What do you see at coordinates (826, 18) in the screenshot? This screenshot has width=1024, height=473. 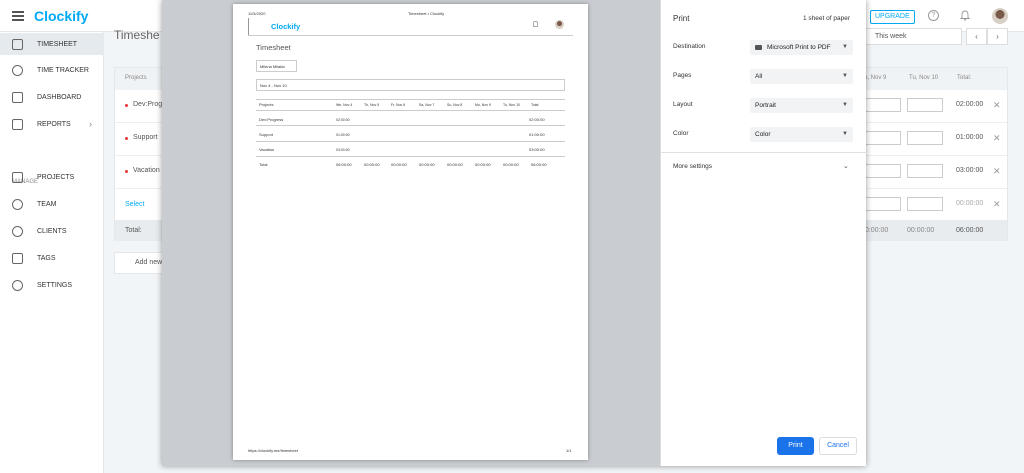 I see `sheet-count: 1 sheet of paper` at bounding box center [826, 18].